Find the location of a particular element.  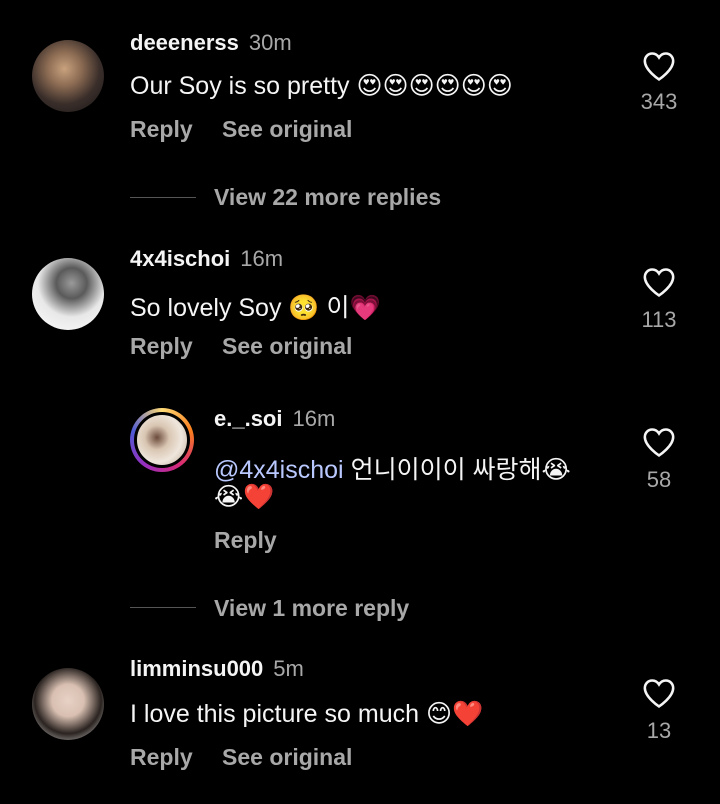

comment-text-line2: 😭❤️ is located at coordinates (244, 497).